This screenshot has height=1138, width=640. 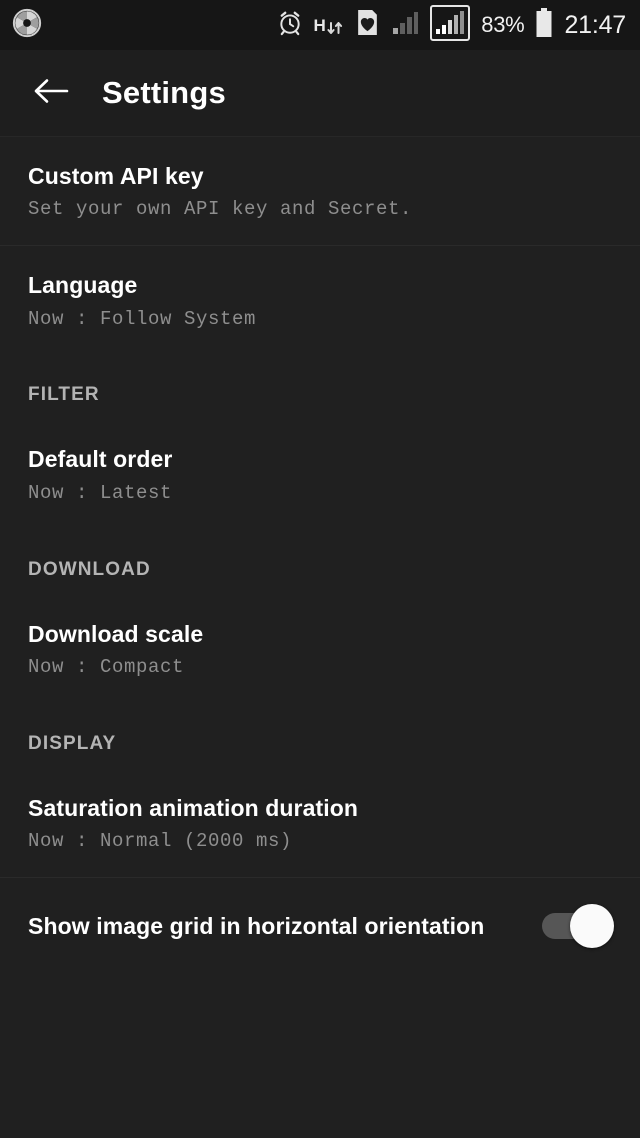 What do you see at coordinates (595, 24) in the screenshot?
I see `status-bar-clock: 21:47` at bounding box center [595, 24].